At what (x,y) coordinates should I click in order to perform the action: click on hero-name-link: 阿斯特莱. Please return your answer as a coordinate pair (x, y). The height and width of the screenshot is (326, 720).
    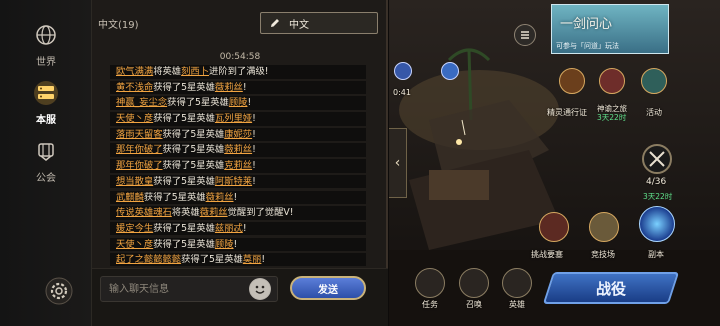
    Looking at the image, I should click on (233, 181).